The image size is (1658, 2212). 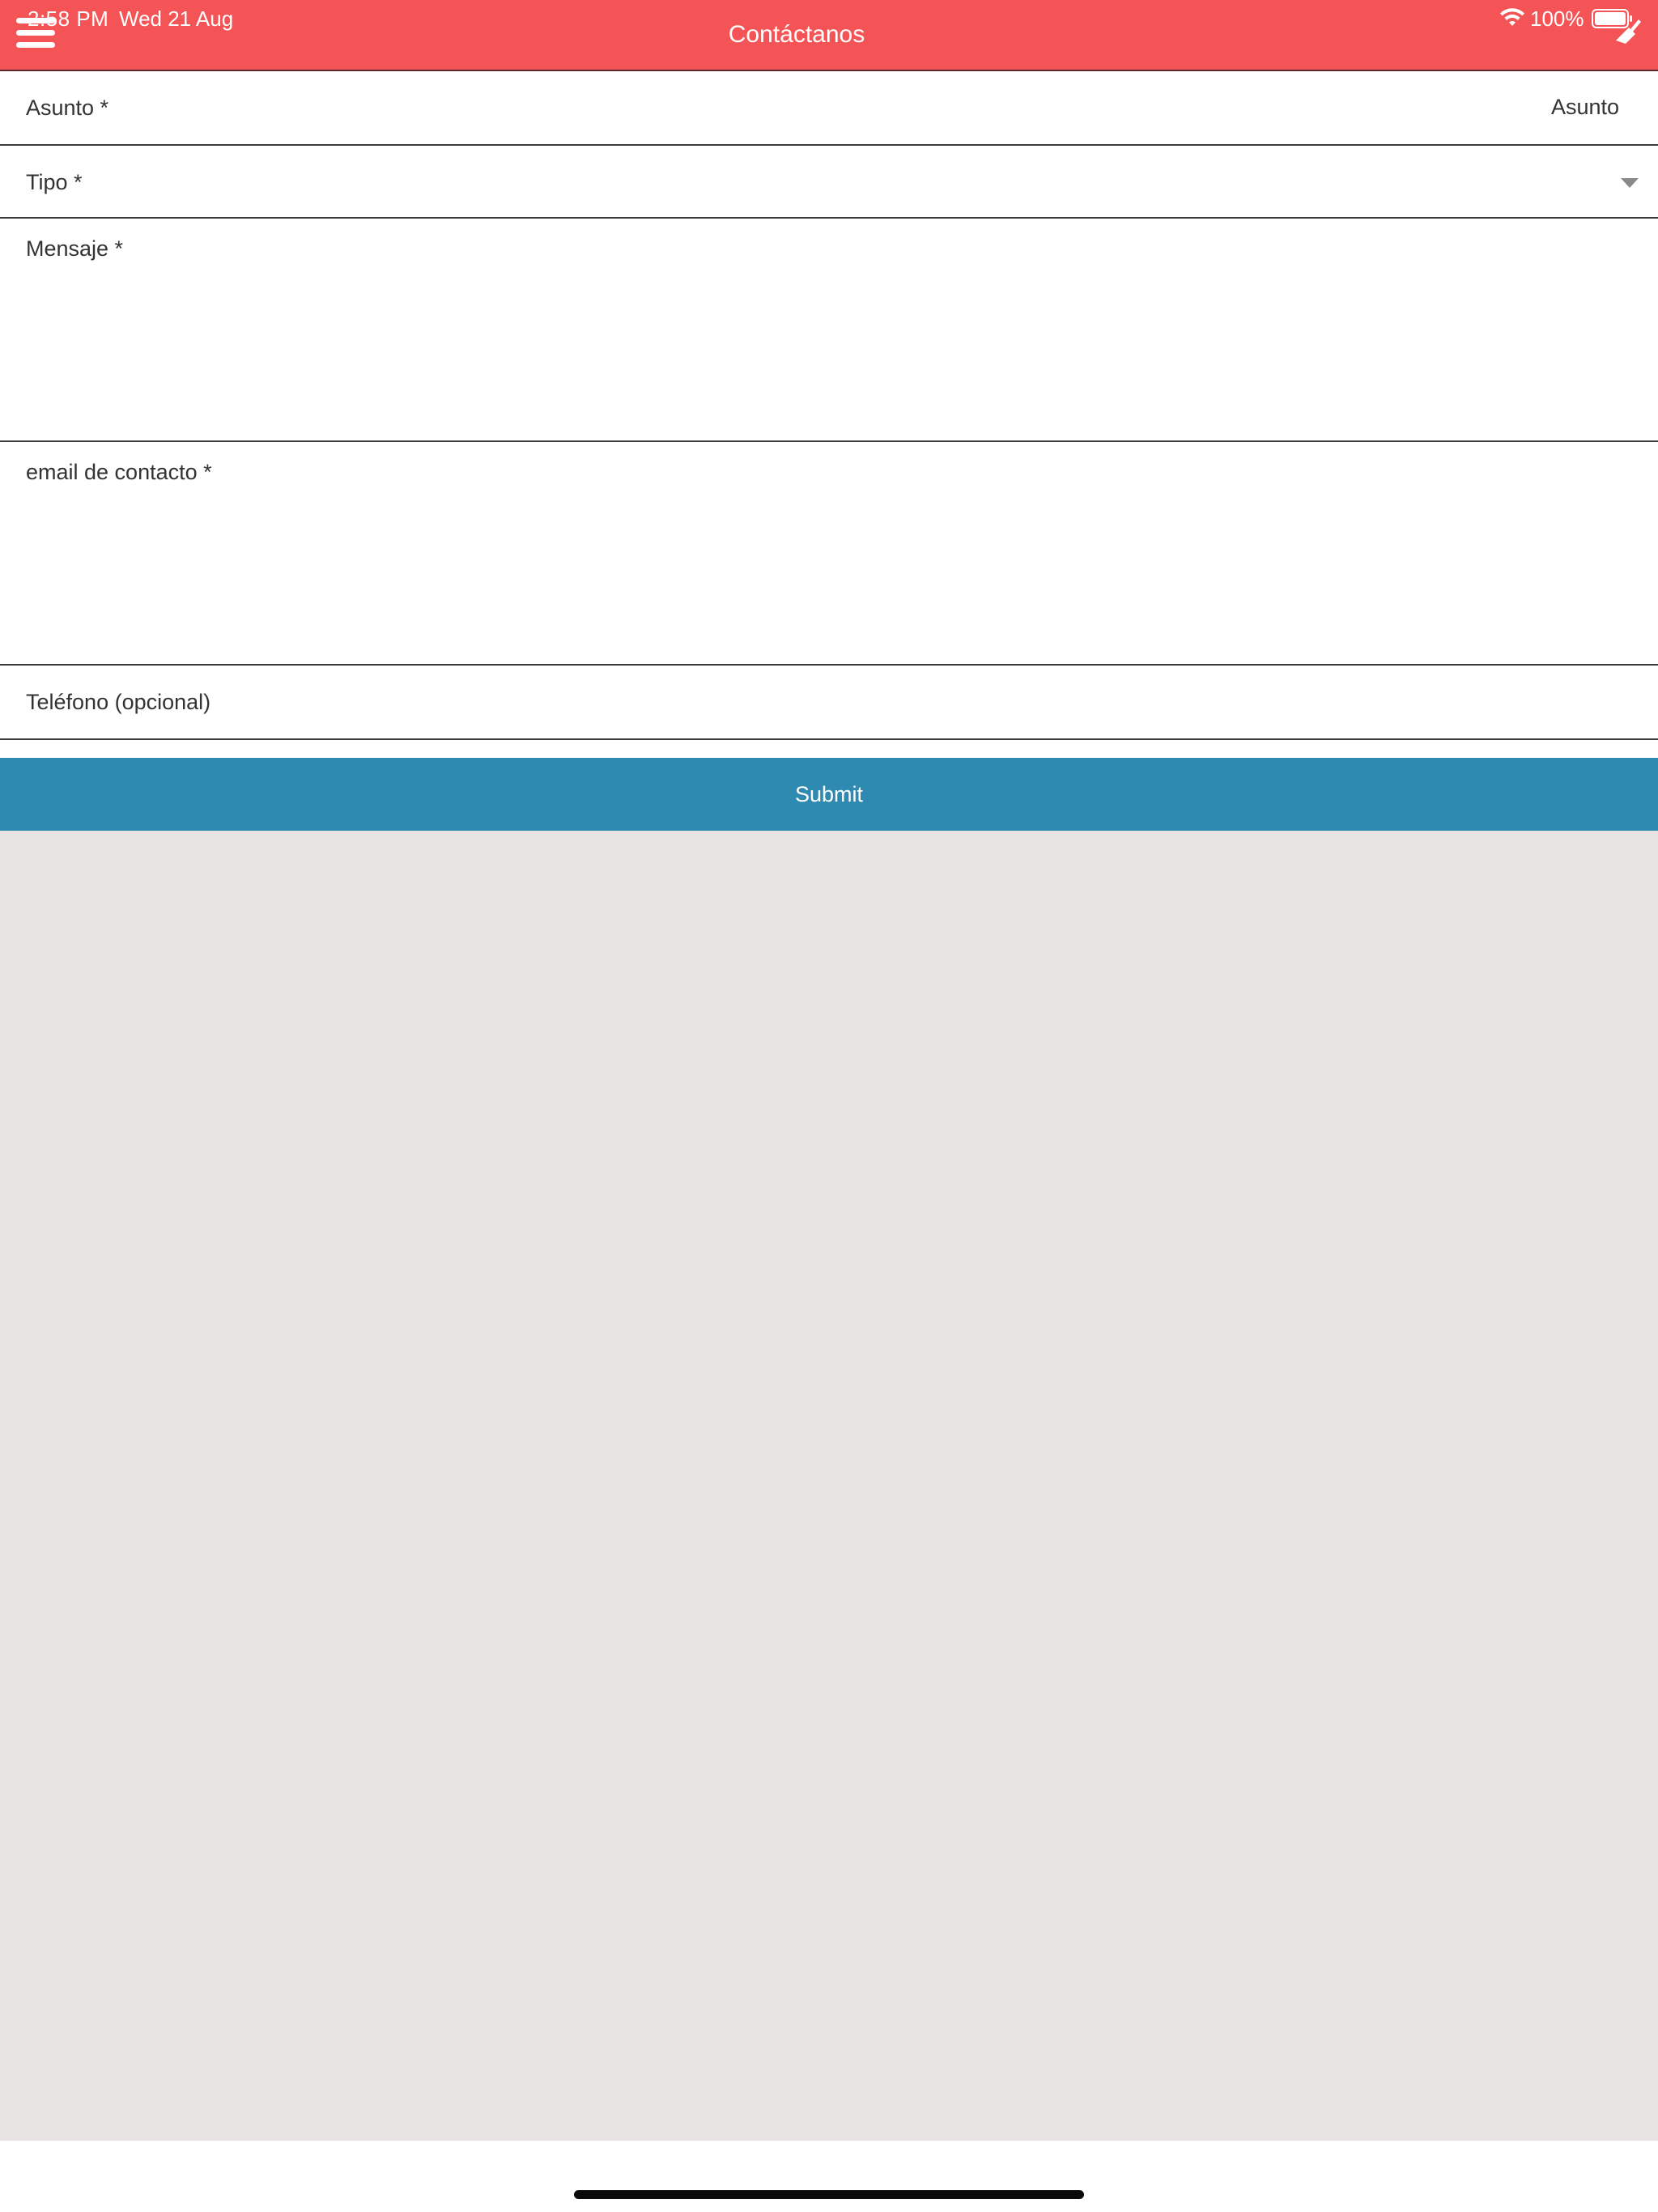 I want to click on chevron-down-icon, so click(x=1630, y=183).